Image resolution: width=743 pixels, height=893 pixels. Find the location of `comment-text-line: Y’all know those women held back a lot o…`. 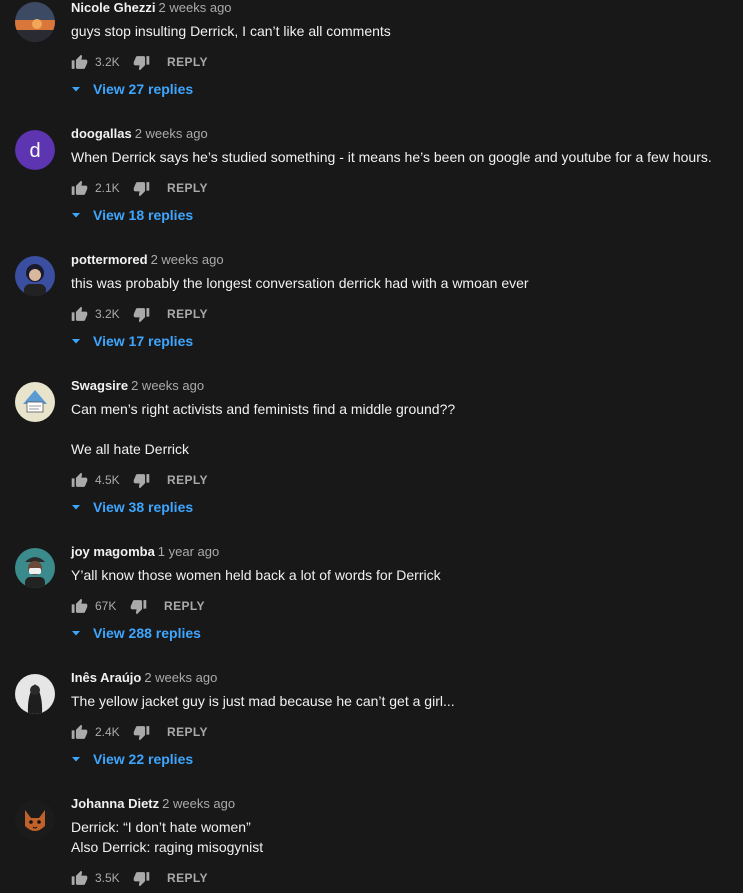

comment-text-line: Y’all know those women held back a lot o… is located at coordinates (256, 575).